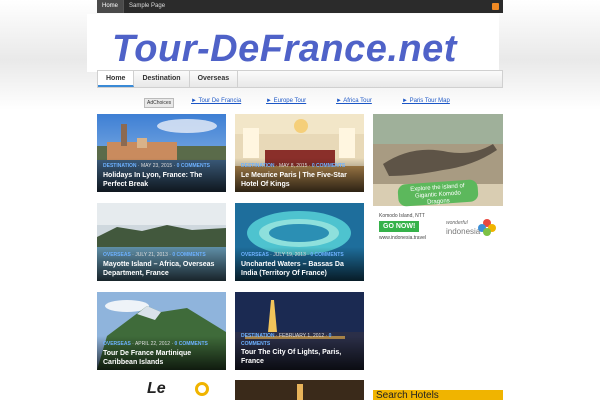 This screenshot has height=400, width=600. I want to click on post-date: FEBRUARY 1, 2012, so click(301, 336).